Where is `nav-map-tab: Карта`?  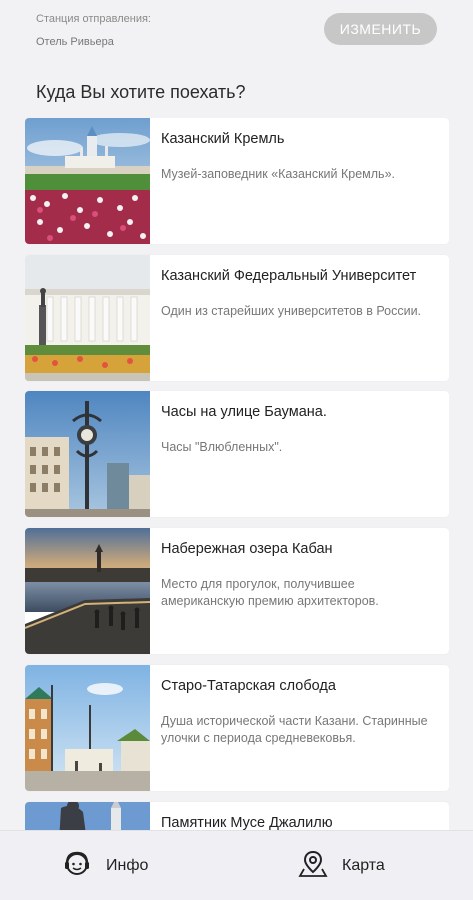
nav-map-tab: Карта is located at coordinates (341, 865).